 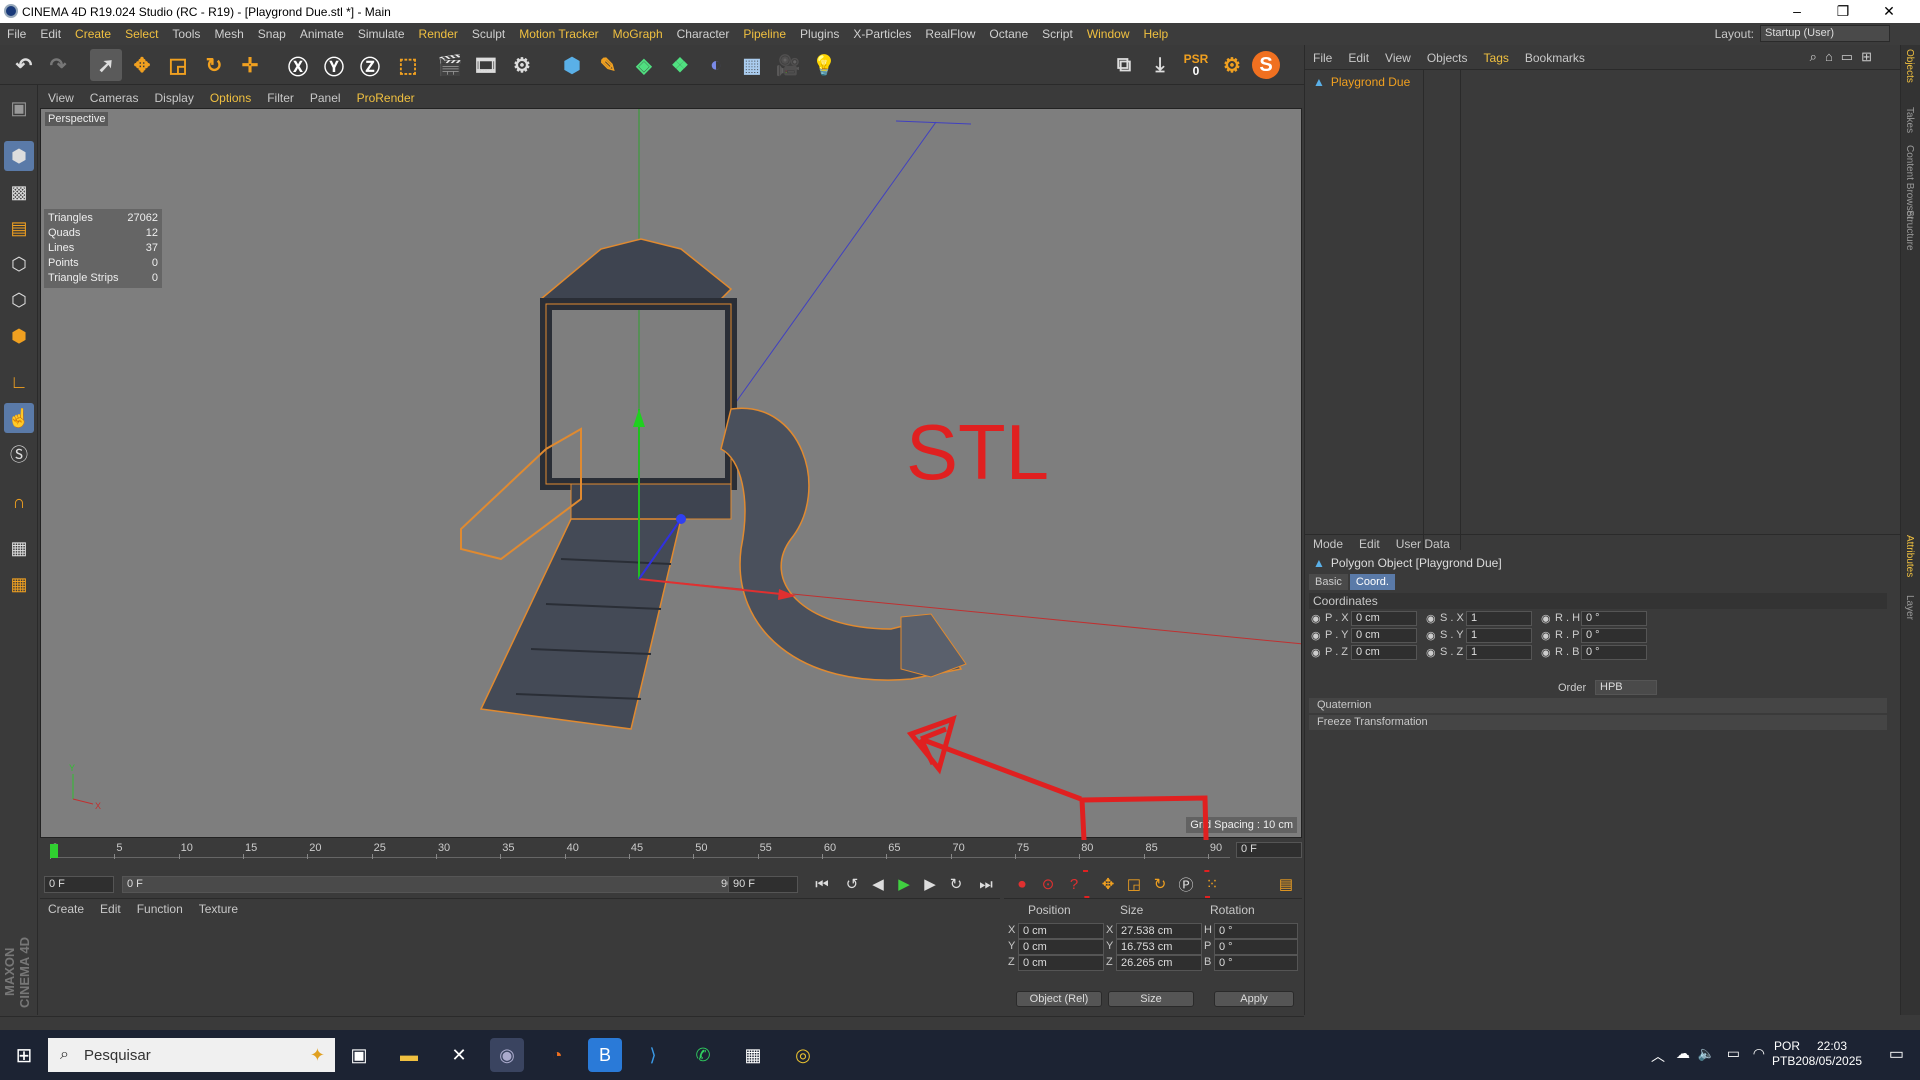 What do you see at coordinates (1797, 11) in the screenshot?
I see `minimize-button: –` at bounding box center [1797, 11].